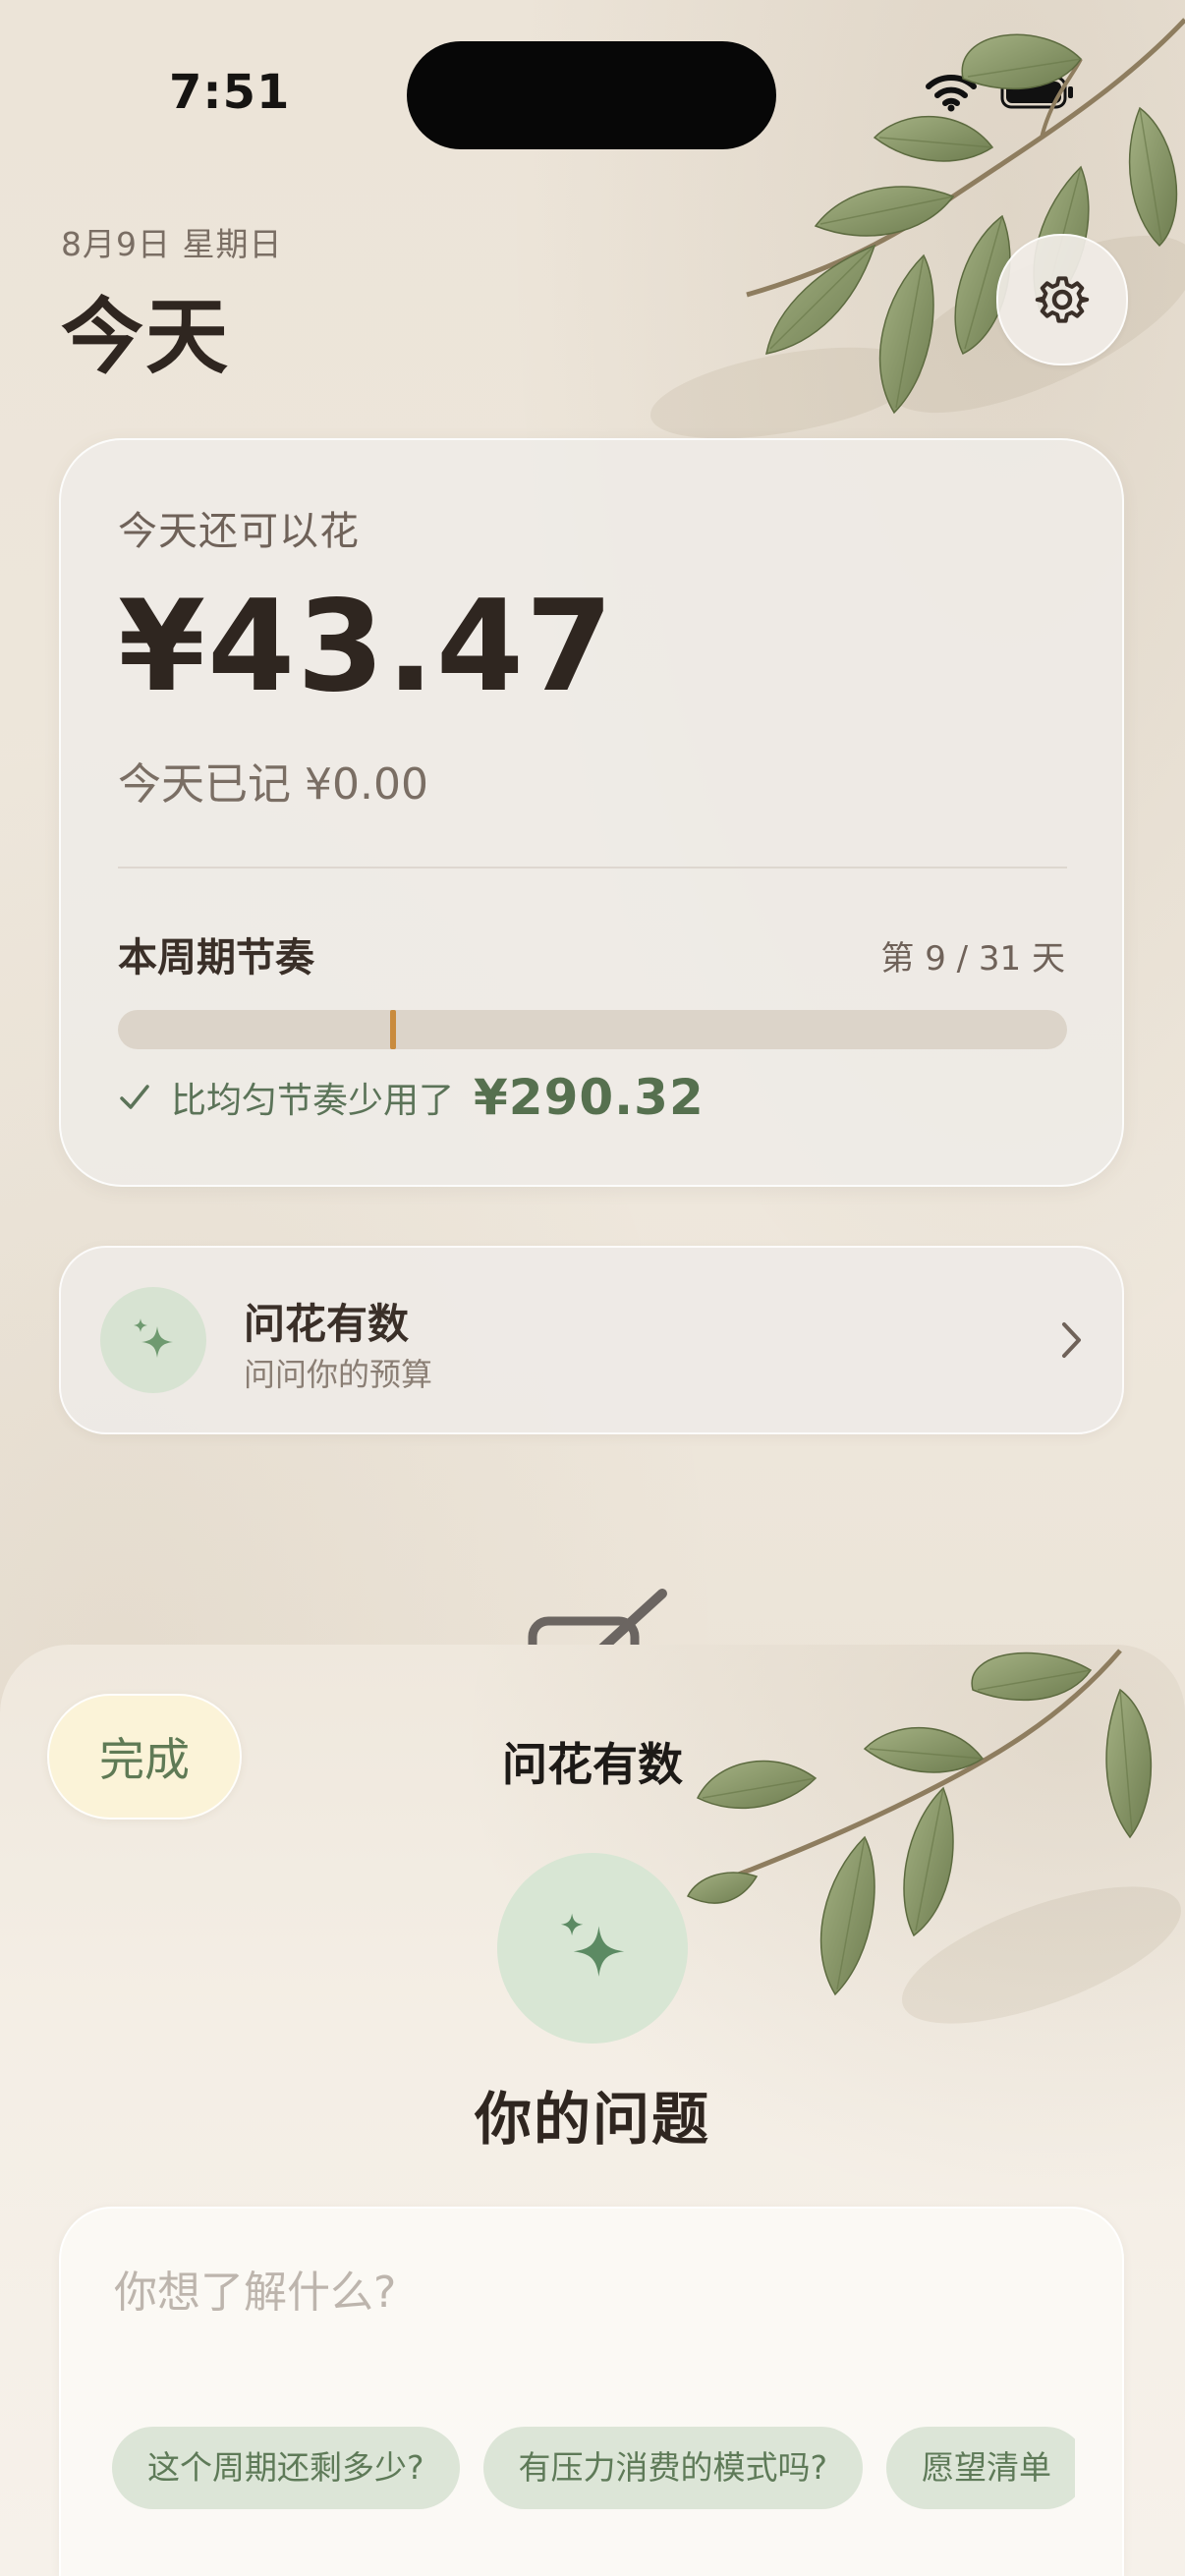 The image size is (1185, 2576). What do you see at coordinates (586, 2292) in the screenshot?
I see `question-input` at bounding box center [586, 2292].